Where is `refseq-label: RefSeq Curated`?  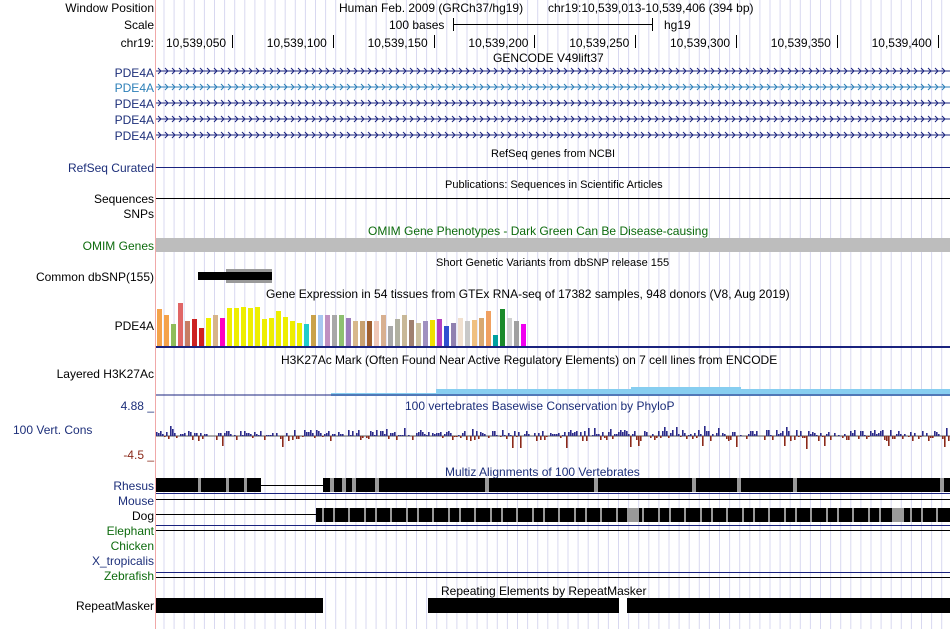
refseq-label: RefSeq Curated is located at coordinates (111, 168).